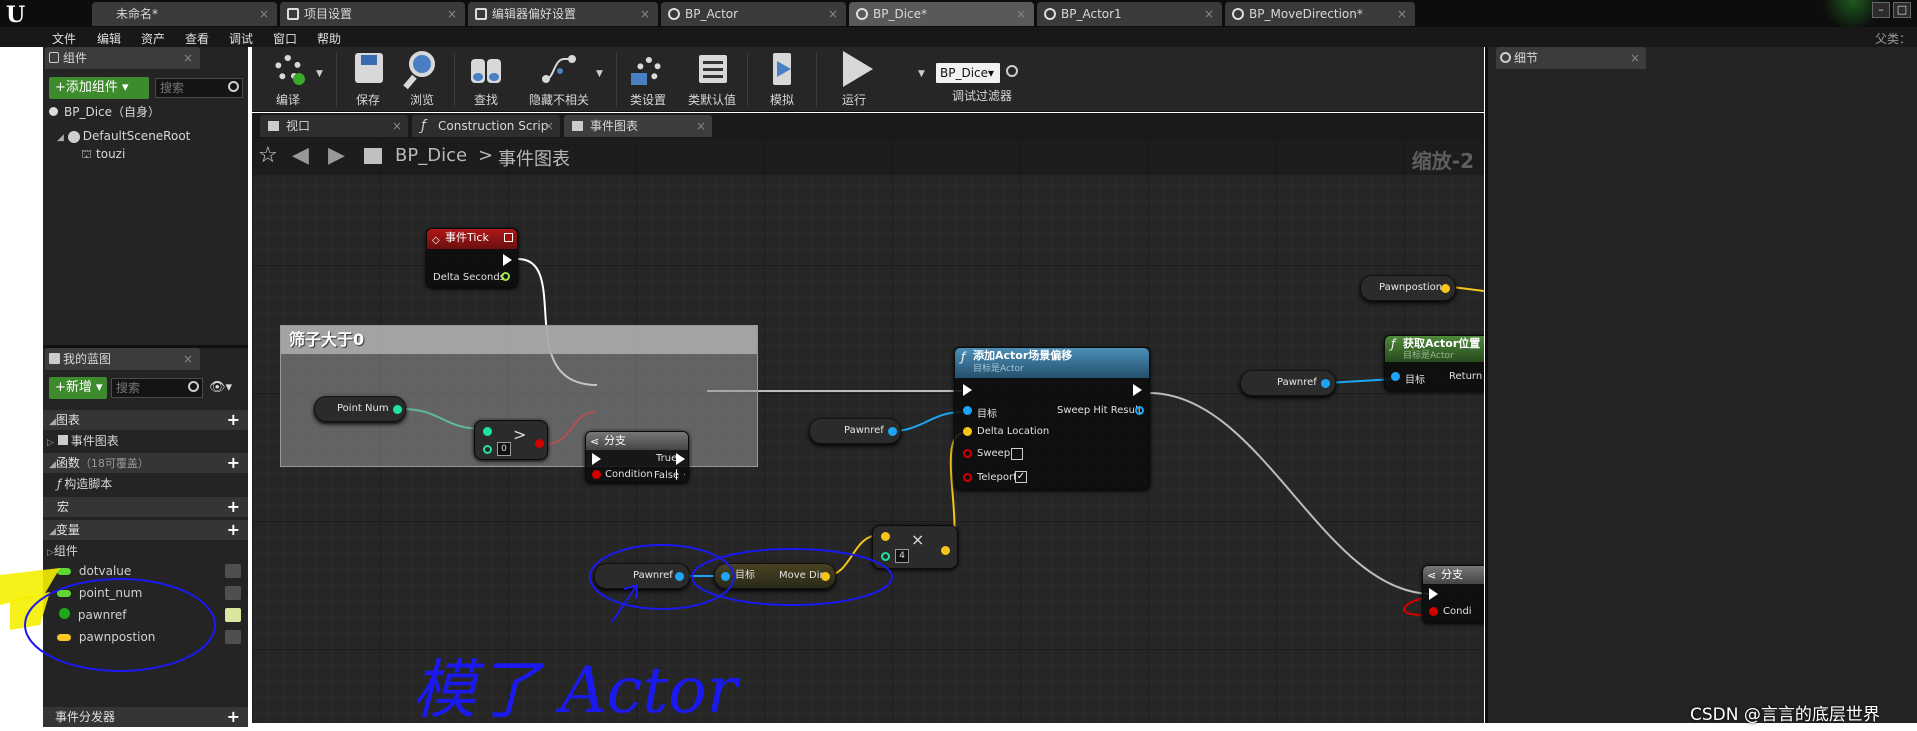 This screenshot has width=1917, height=731. Describe the element at coordinates (1635, 58) in the screenshot. I see `close-icon: ×` at that location.